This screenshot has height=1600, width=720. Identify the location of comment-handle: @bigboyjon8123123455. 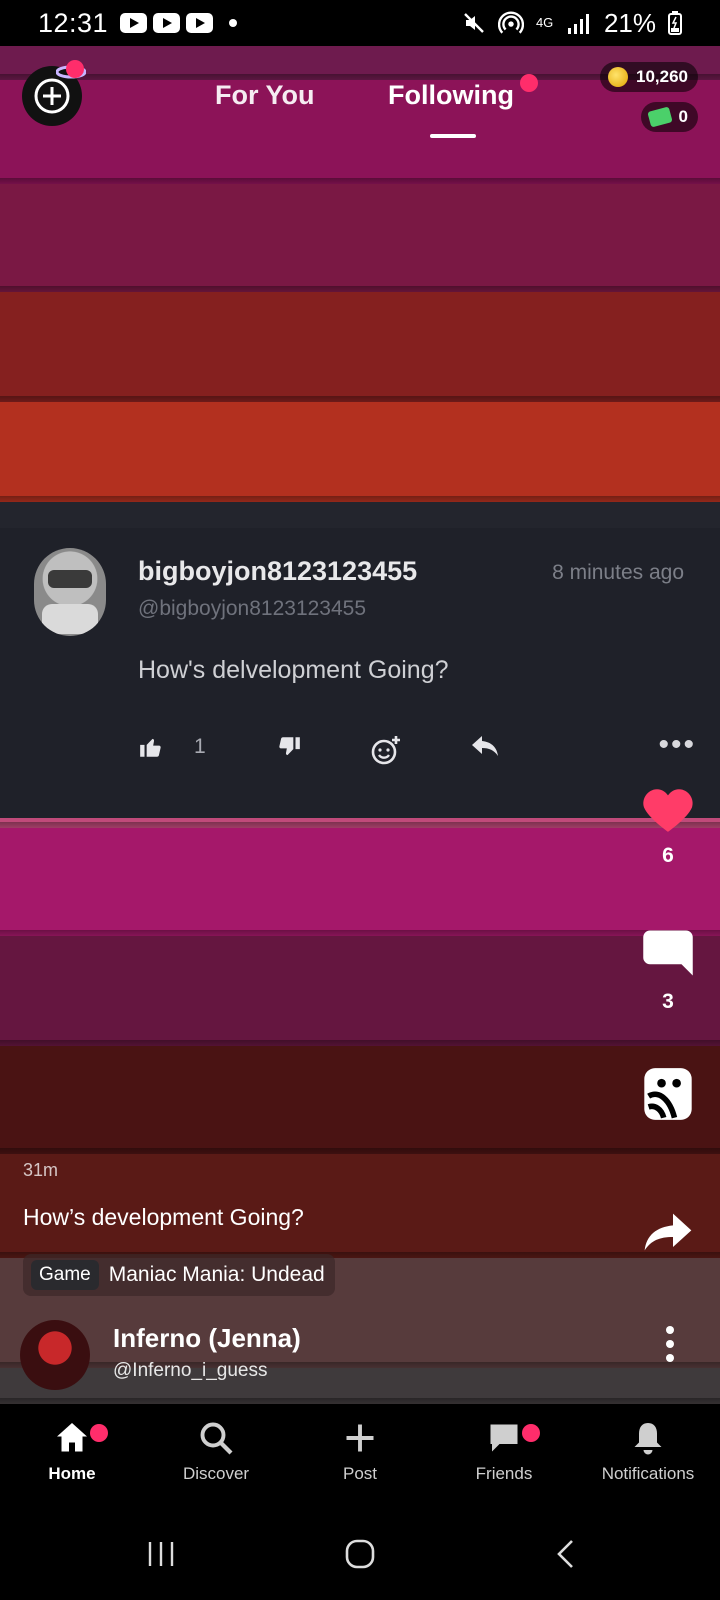
(252, 608).